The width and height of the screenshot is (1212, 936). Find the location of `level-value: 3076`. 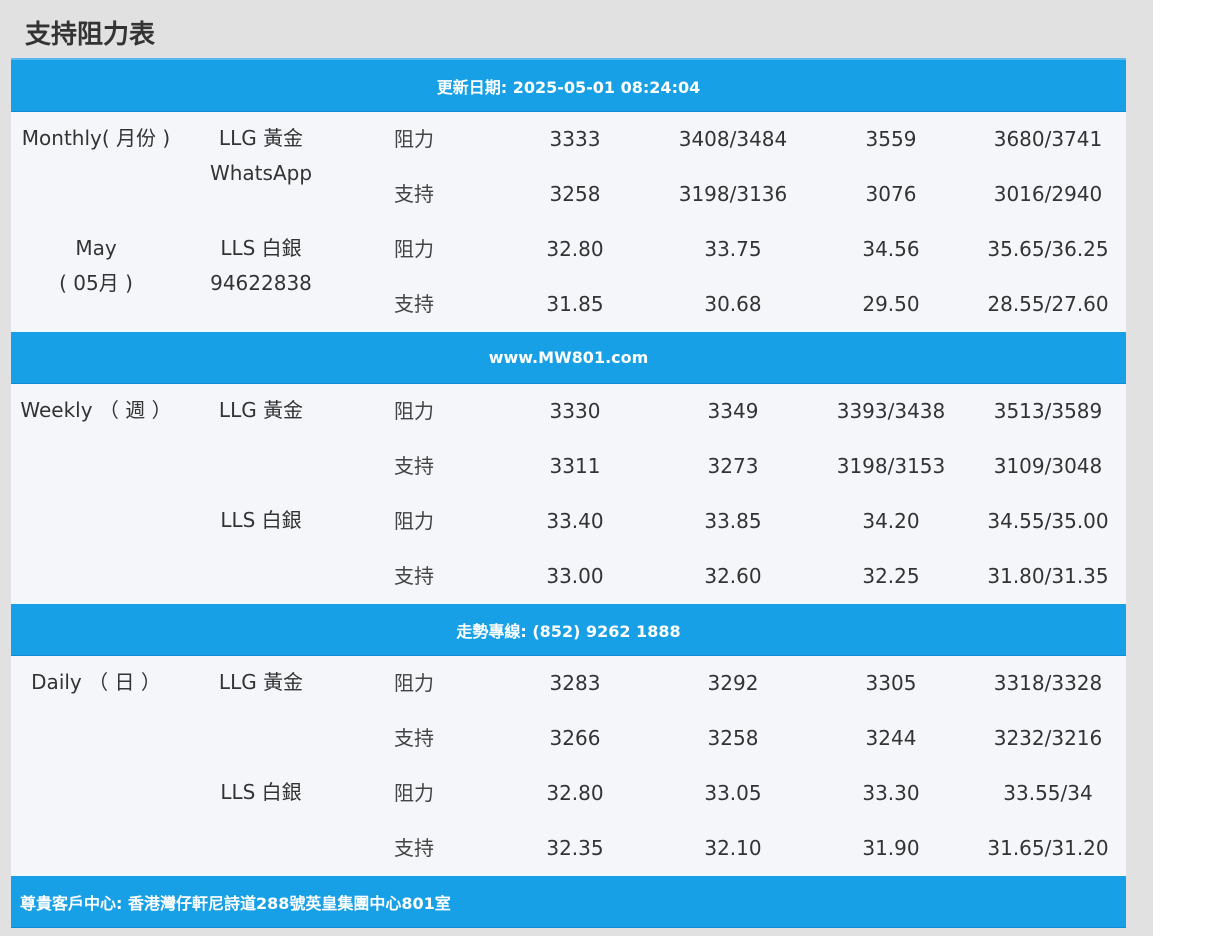

level-value: 3076 is located at coordinates (891, 194).